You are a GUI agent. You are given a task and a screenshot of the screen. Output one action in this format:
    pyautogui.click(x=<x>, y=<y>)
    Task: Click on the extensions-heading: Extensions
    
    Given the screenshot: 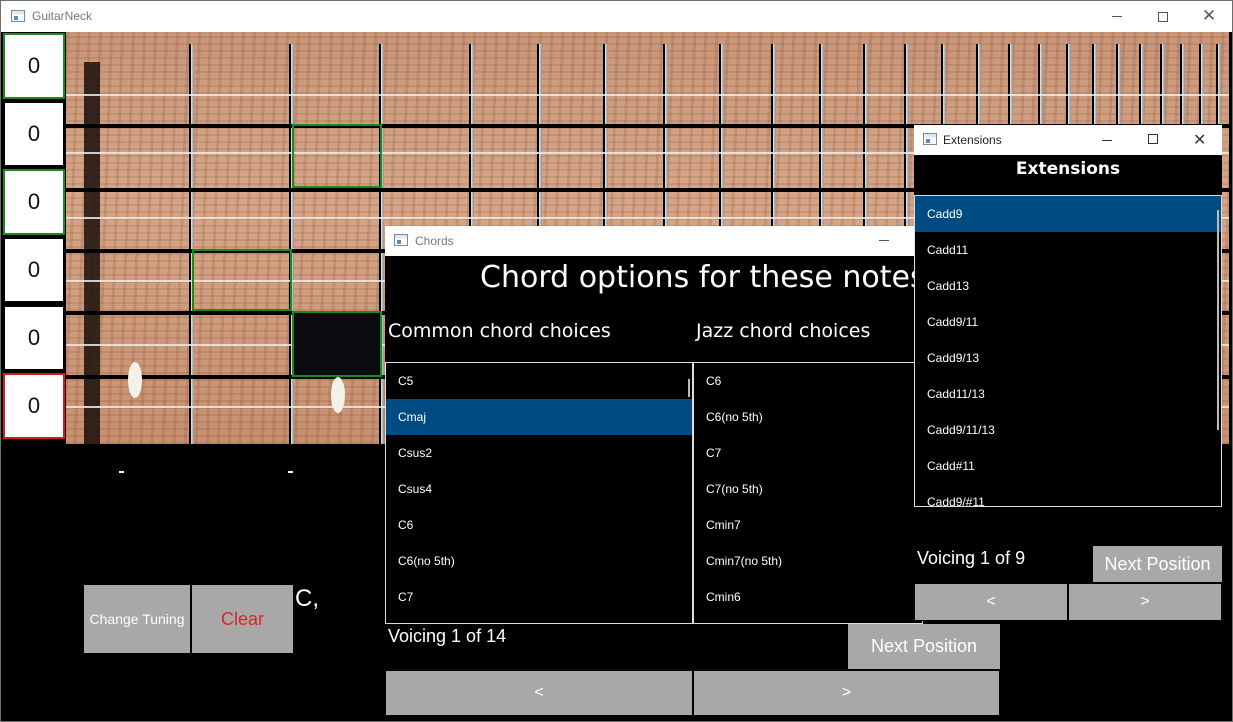 What is the action you would take?
    pyautogui.click(x=1068, y=169)
    